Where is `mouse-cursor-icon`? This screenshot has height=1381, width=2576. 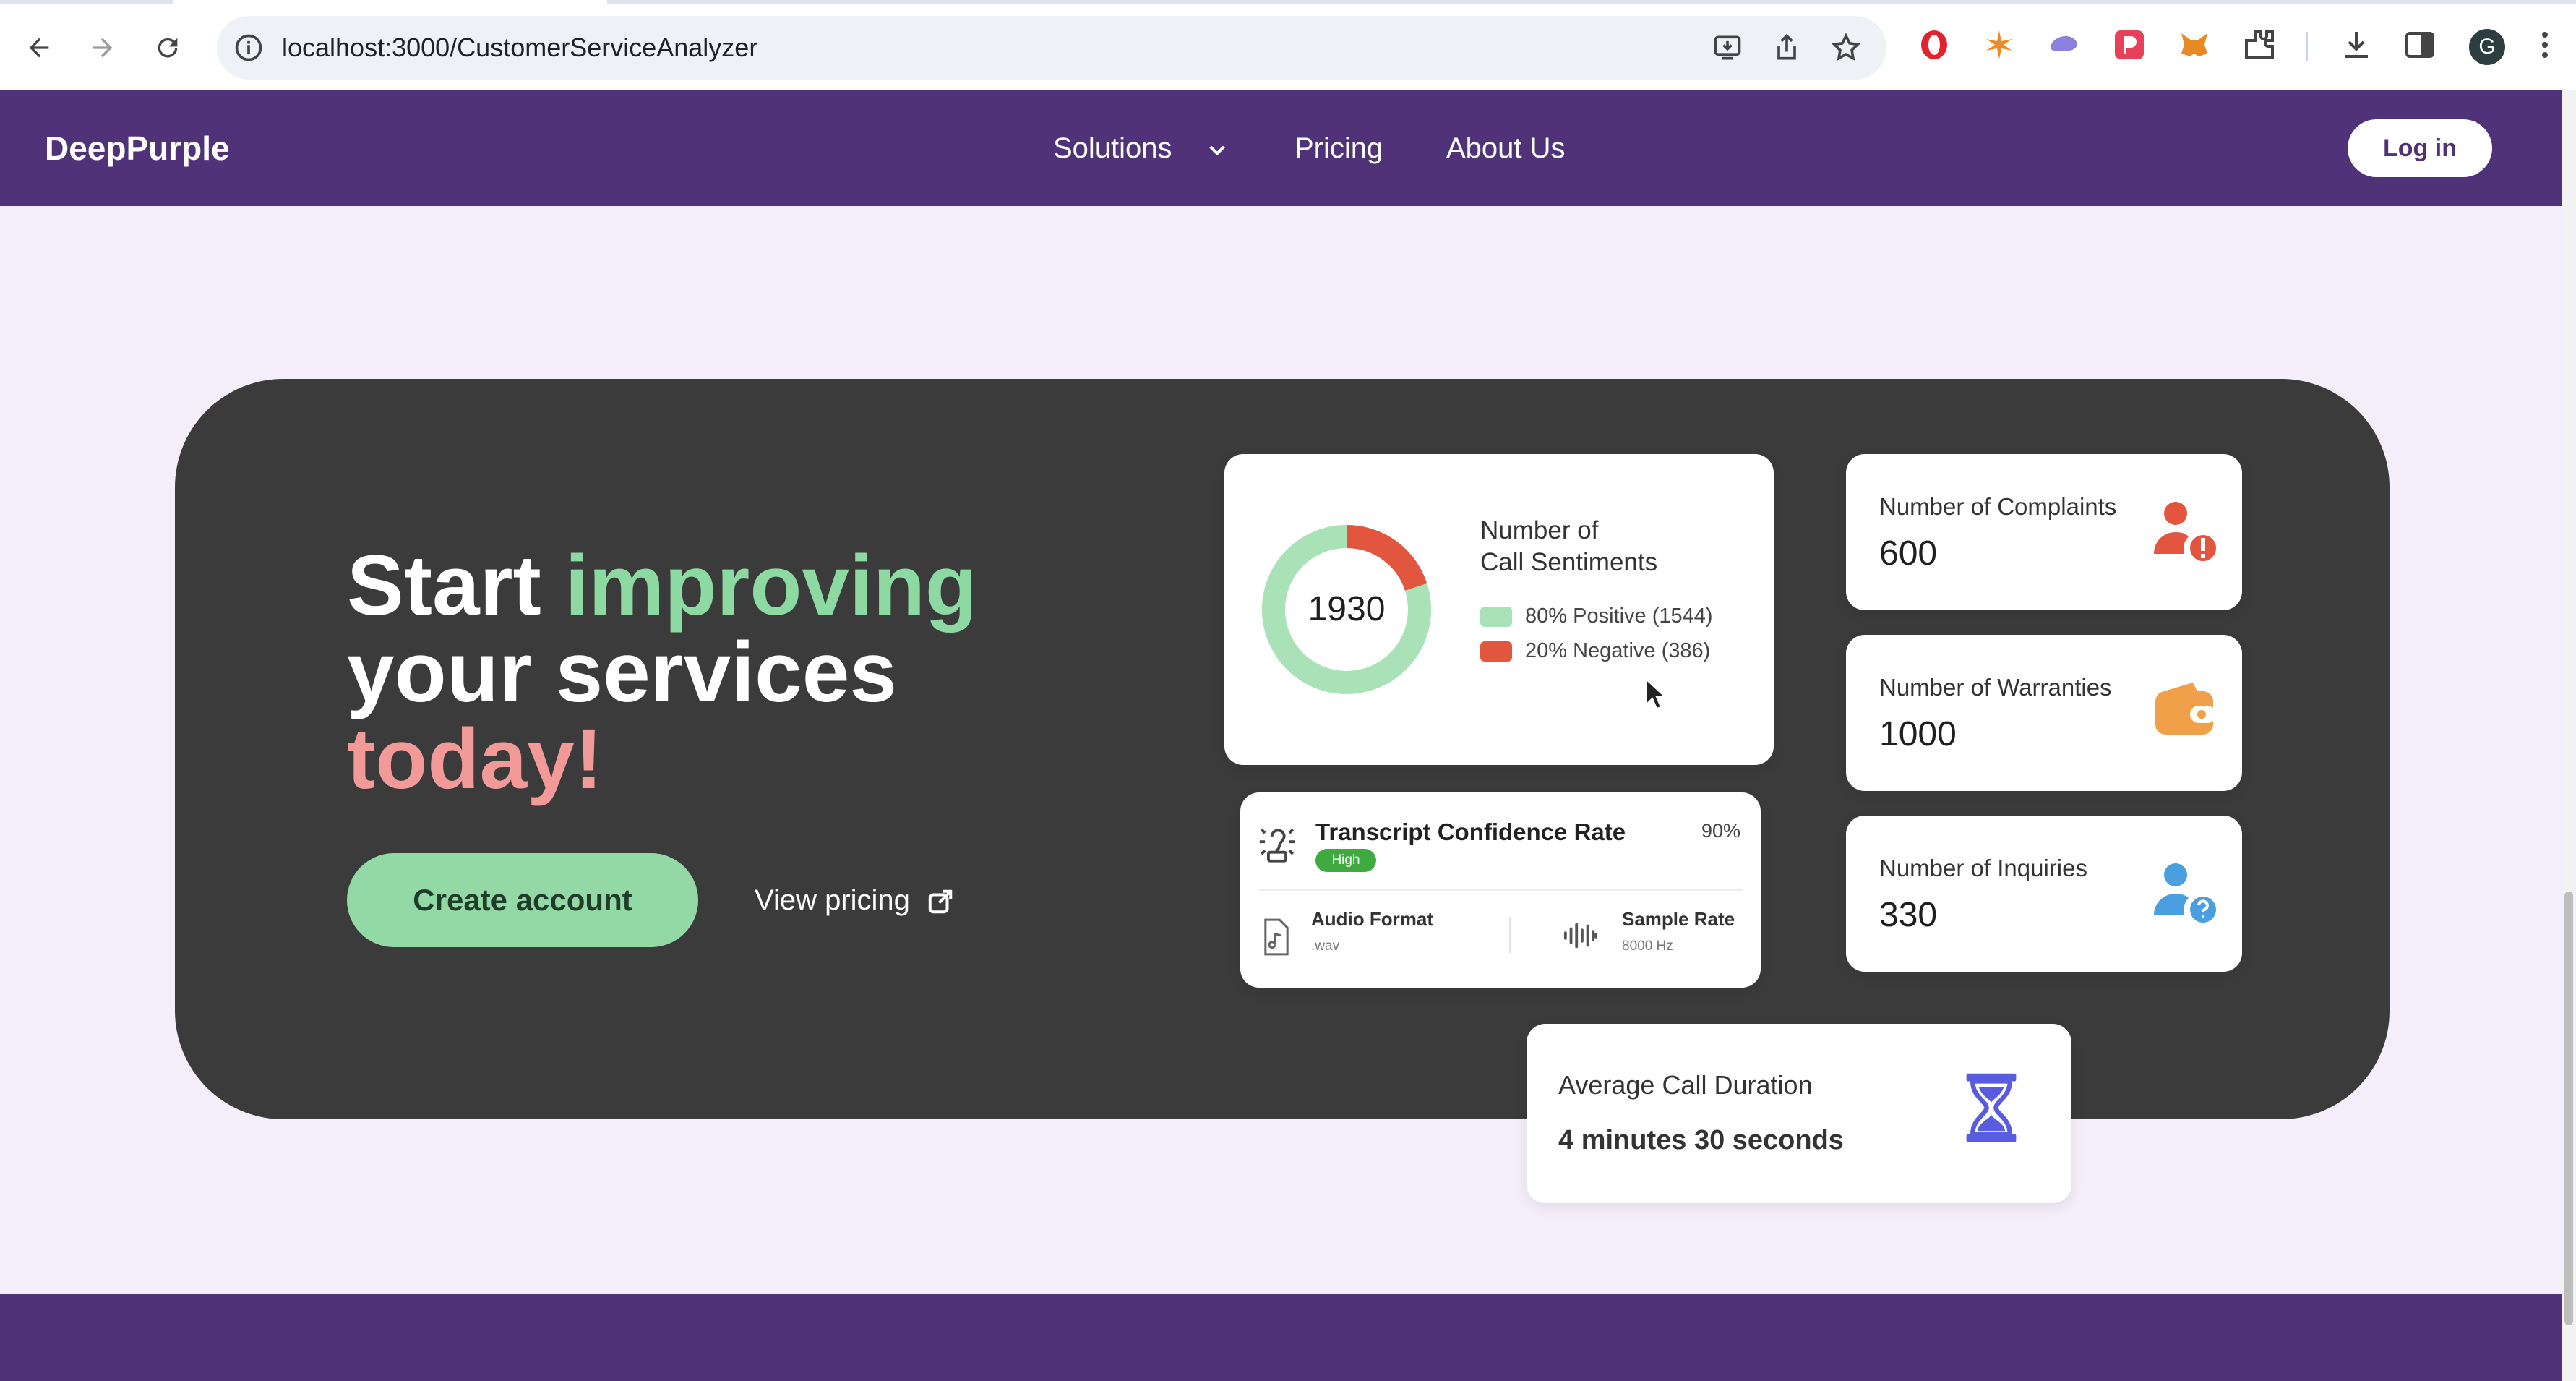
mouse-cursor-icon is located at coordinates (1656, 694).